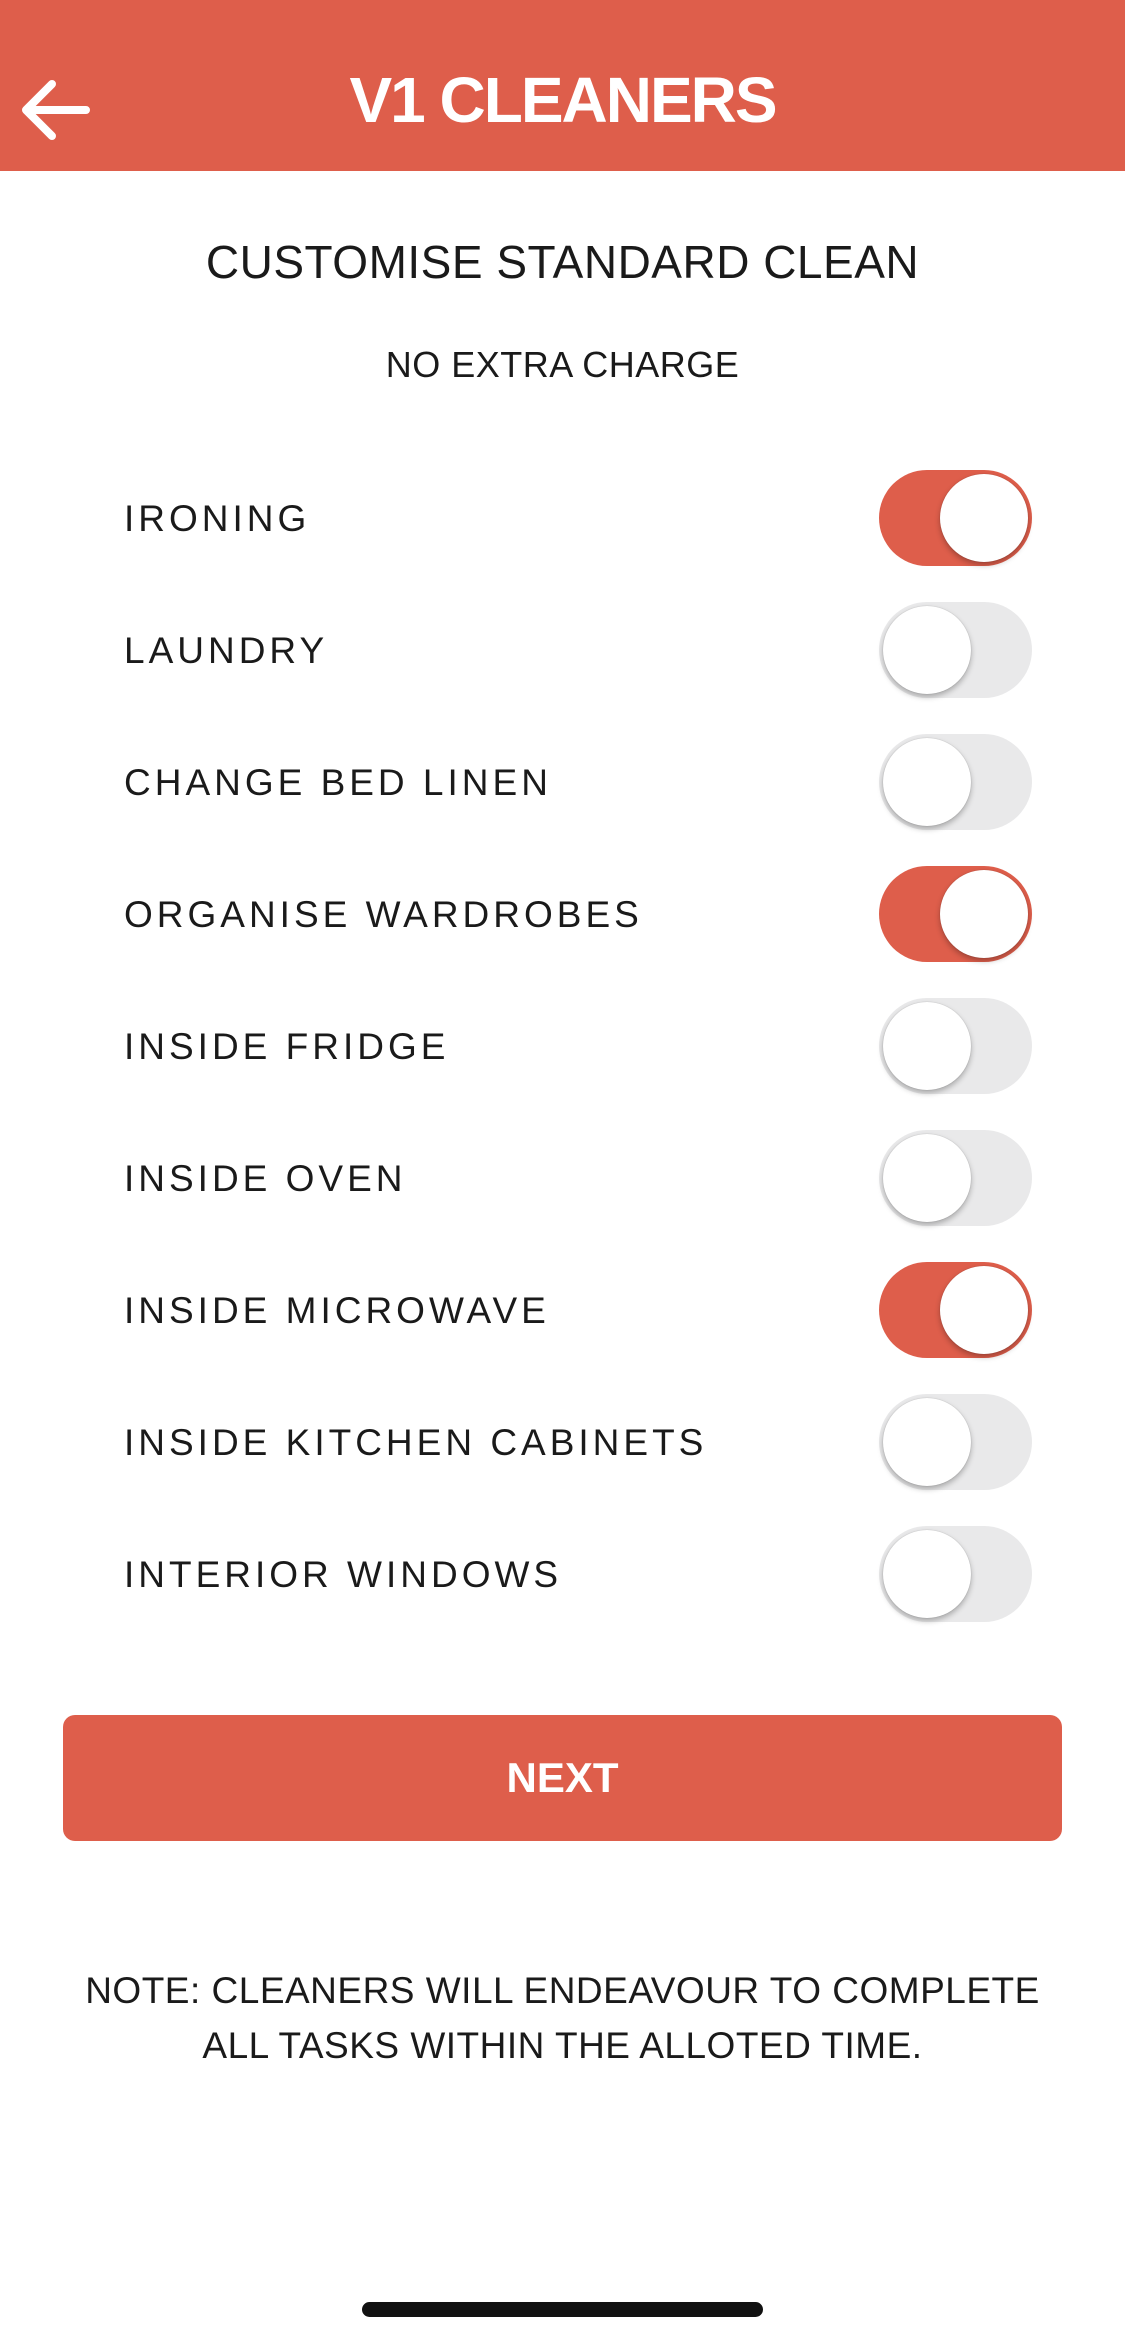 The height and width of the screenshot is (2331, 1125). What do you see at coordinates (226, 650) in the screenshot?
I see `option-label: LAUNDRY` at bounding box center [226, 650].